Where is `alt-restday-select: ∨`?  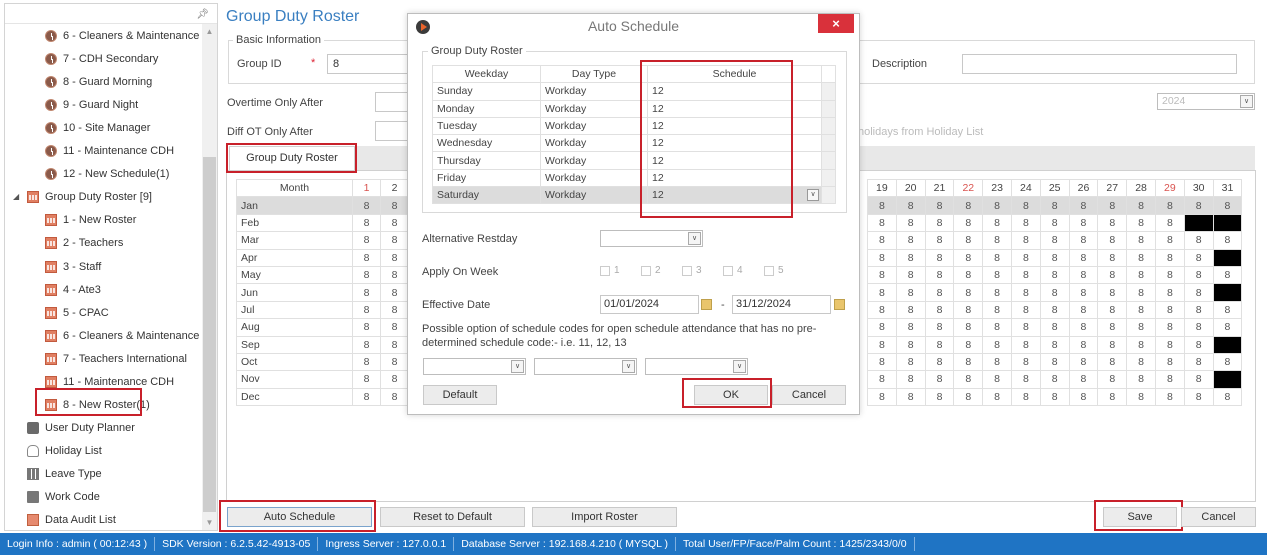
alt-restday-select: ∨ is located at coordinates (651, 238).